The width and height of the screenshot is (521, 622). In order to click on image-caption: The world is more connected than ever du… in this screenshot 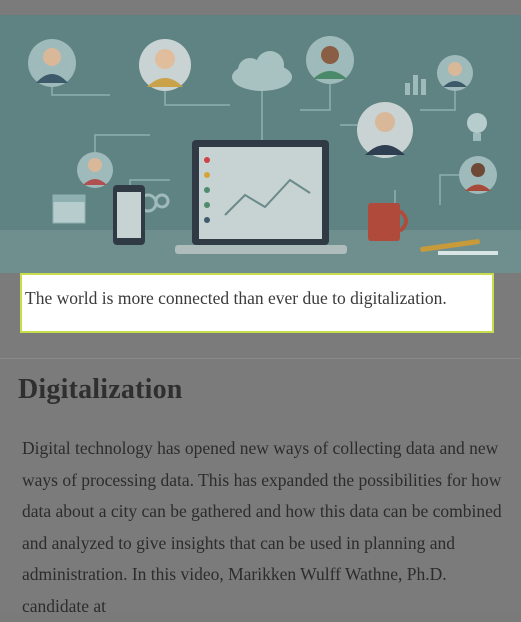, I will do `click(257, 303)`.